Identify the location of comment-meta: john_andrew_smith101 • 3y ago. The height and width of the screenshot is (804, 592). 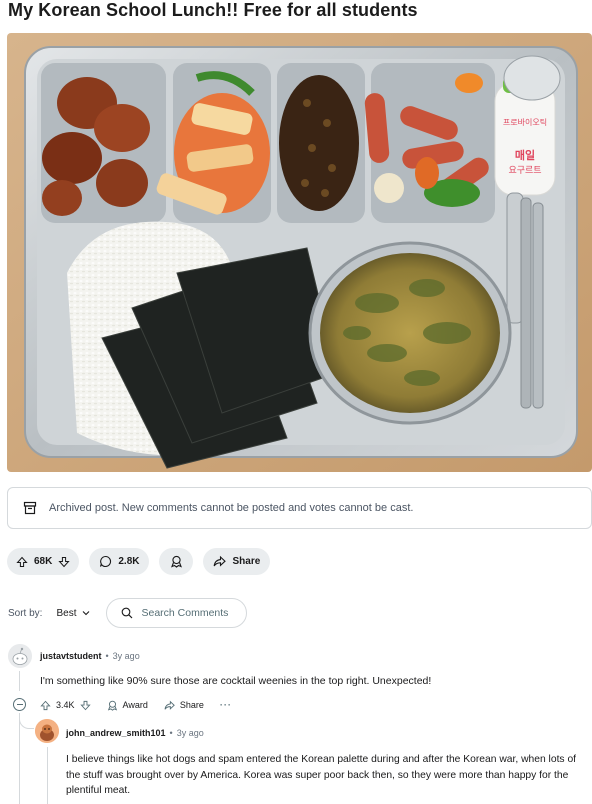
(135, 733).